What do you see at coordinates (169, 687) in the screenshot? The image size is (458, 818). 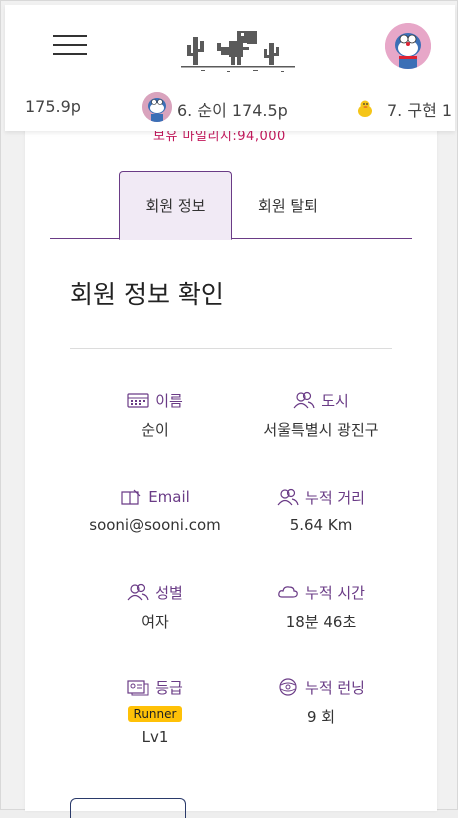 I see `field-label: 등급` at bounding box center [169, 687].